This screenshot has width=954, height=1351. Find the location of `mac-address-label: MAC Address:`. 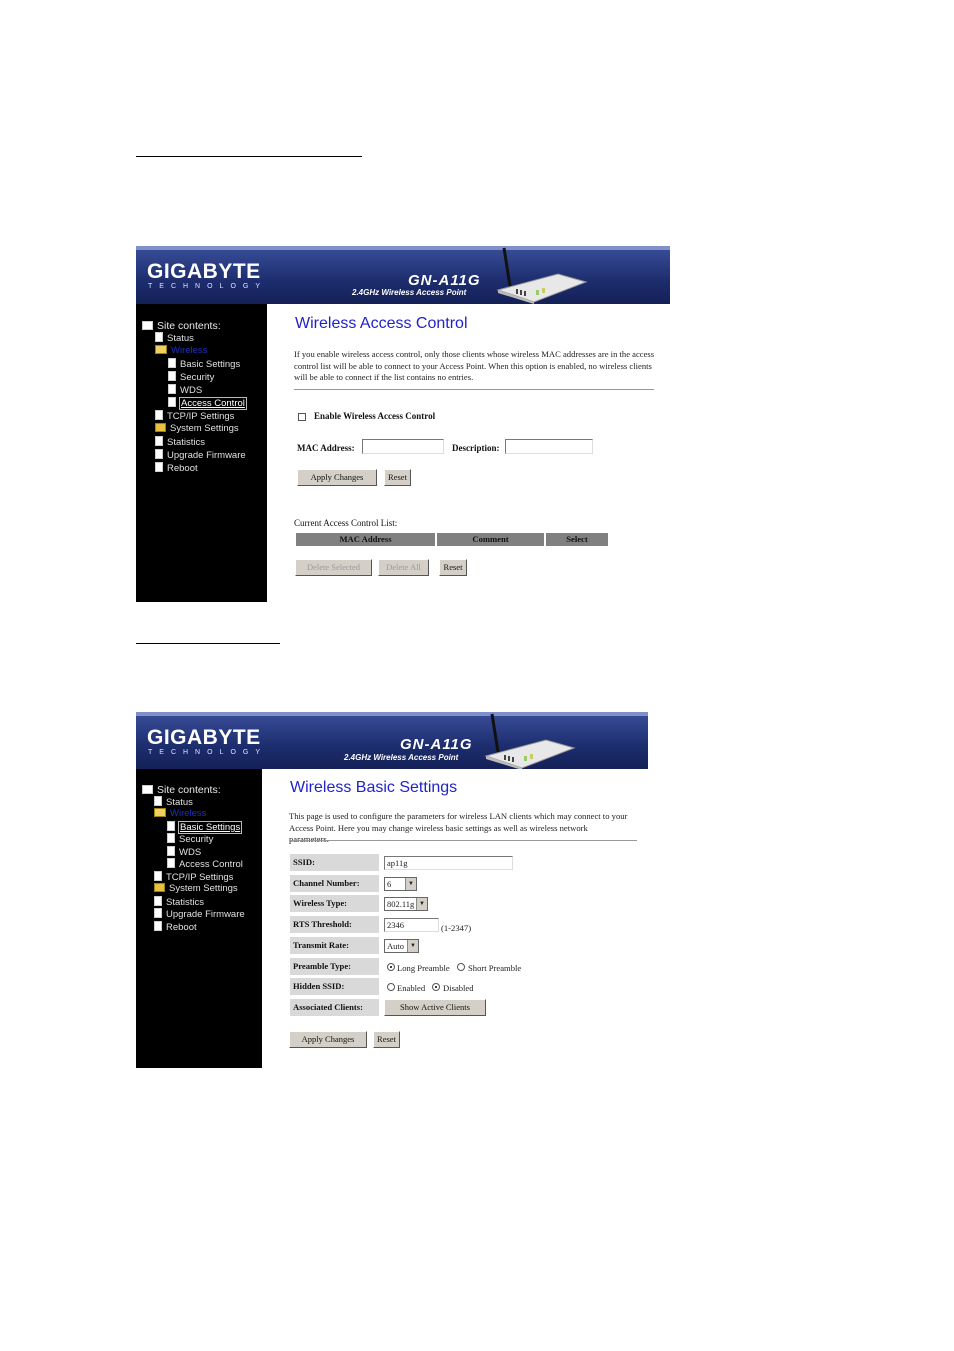

mac-address-label: MAC Address: is located at coordinates (326, 448).